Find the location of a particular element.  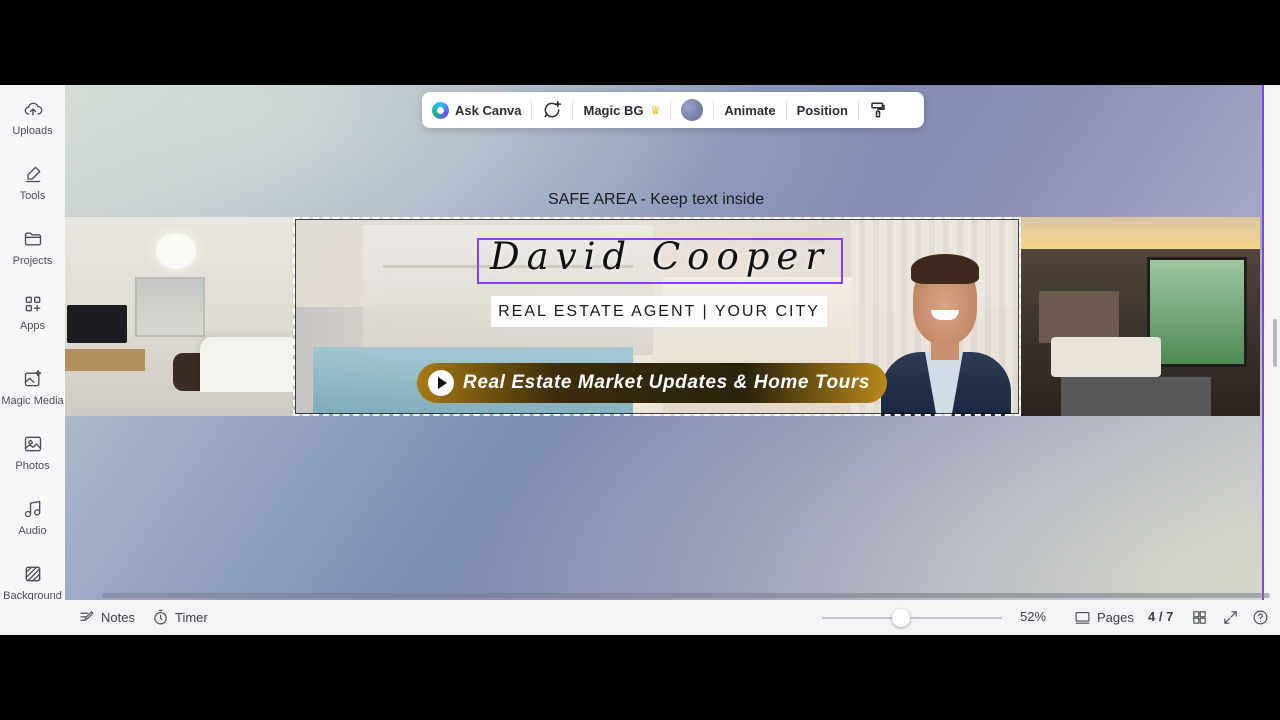

sidebar-item-tools: Tools is located at coordinates (32, 194).